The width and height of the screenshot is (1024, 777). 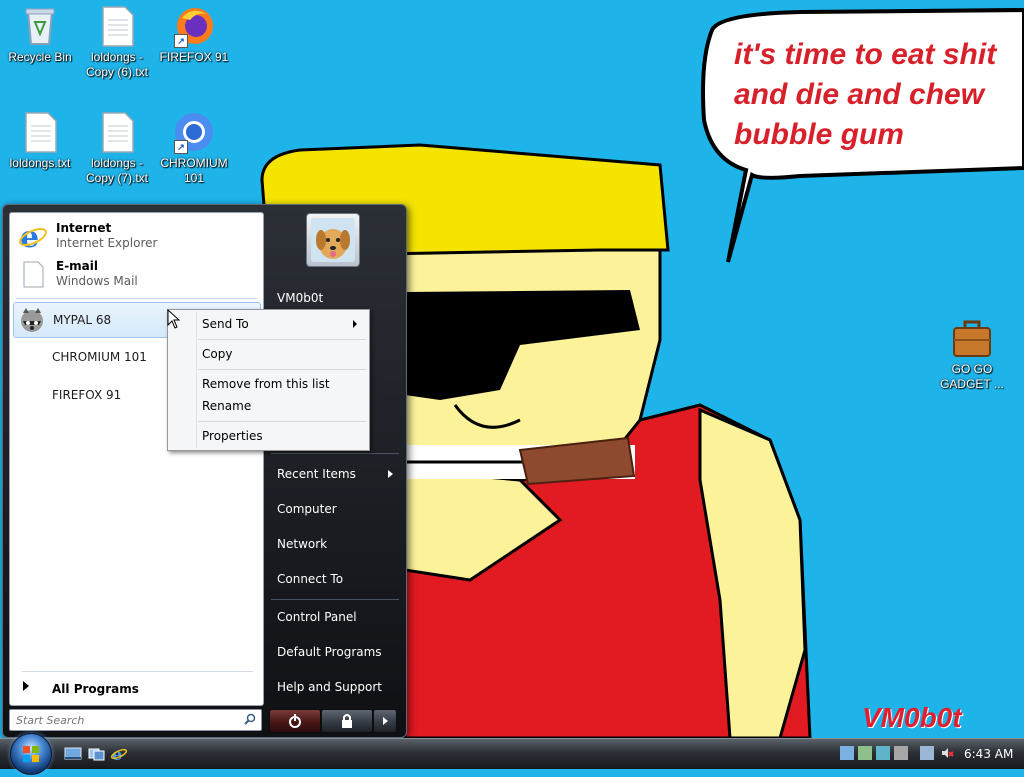 I want to click on pinned-item-internet: e Internet Internet Explorer, so click(x=136, y=236).